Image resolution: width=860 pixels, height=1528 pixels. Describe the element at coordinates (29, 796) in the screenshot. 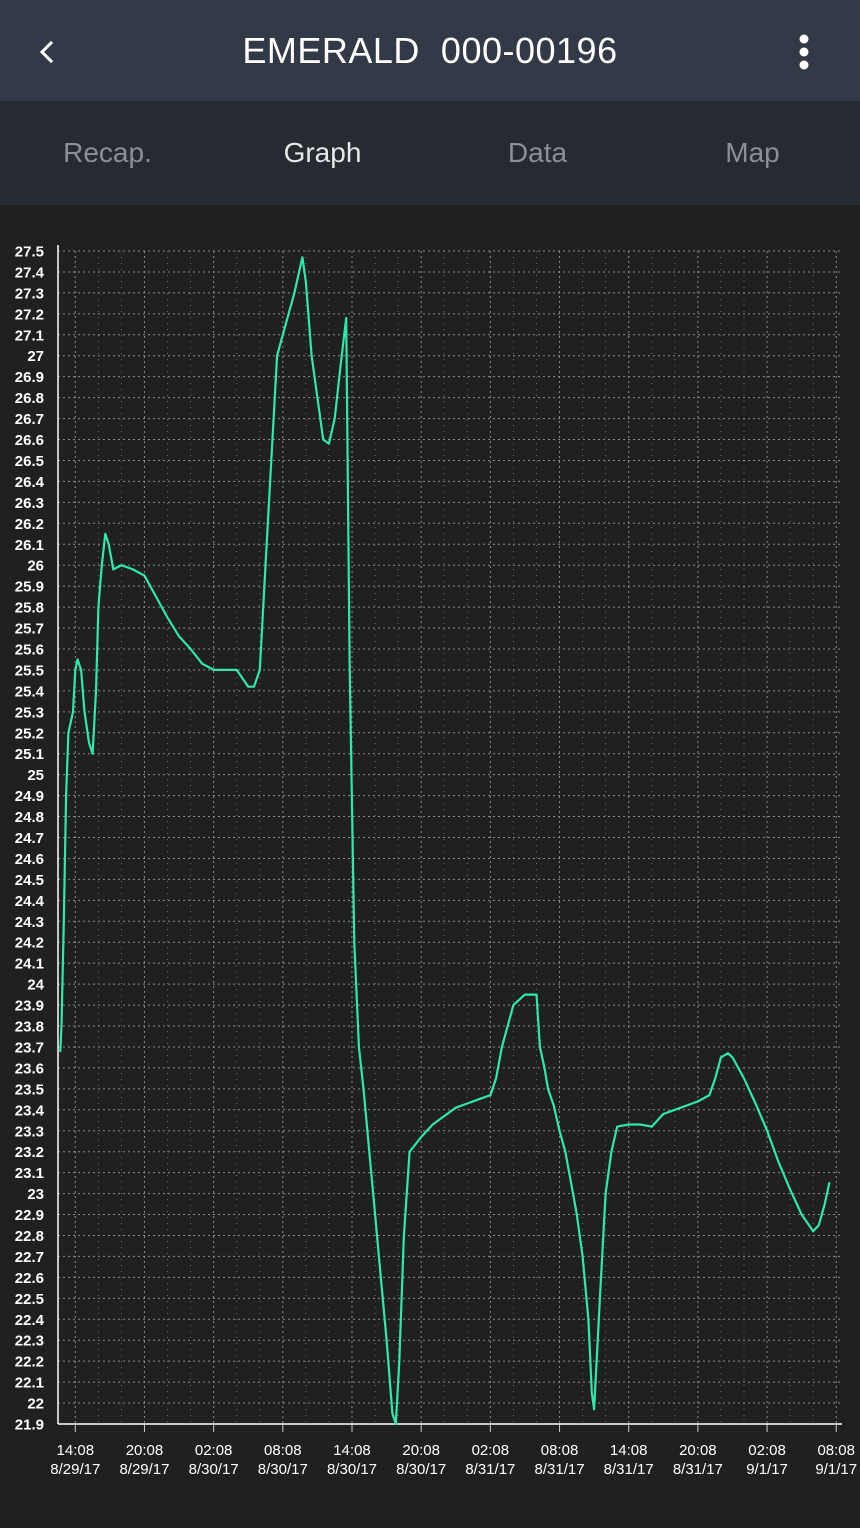

I see `y-tick-label: 24.9` at that location.